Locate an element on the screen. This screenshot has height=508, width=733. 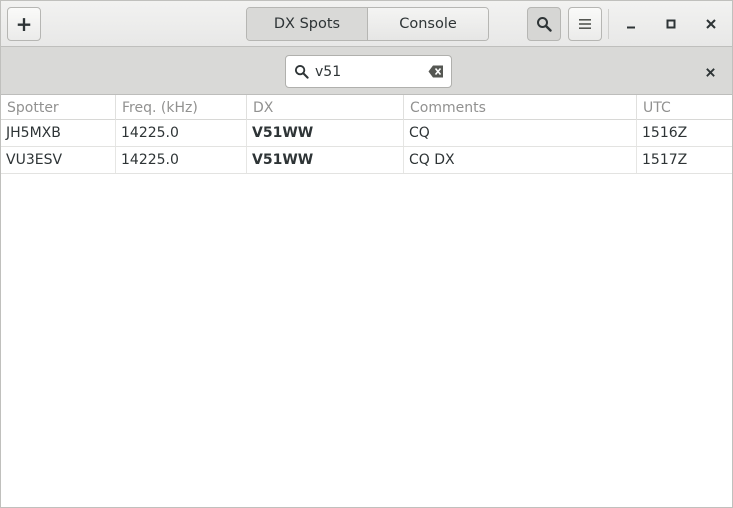
add-button: + is located at coordinates (24, 24).